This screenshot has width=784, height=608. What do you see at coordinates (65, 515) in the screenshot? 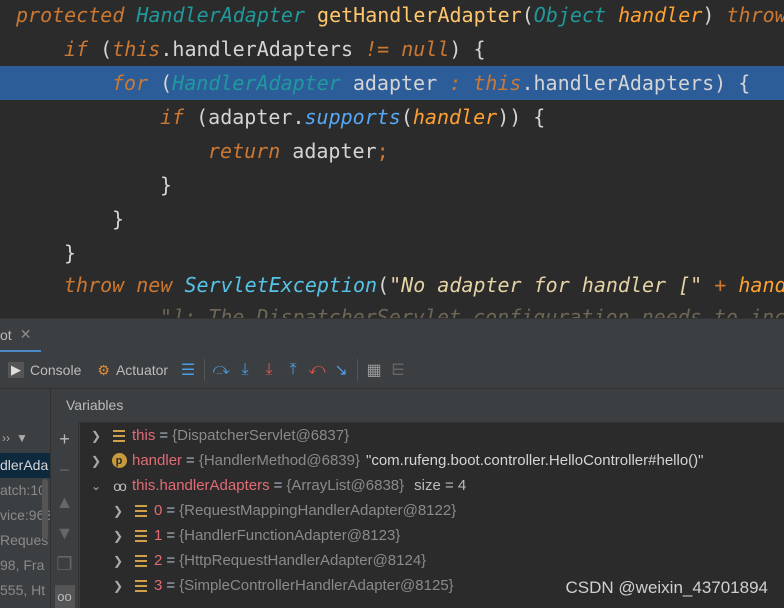
I see `variables-side-toolbar: + − ▲ ▼ ❐ oo` at bounding box center [65, 515].